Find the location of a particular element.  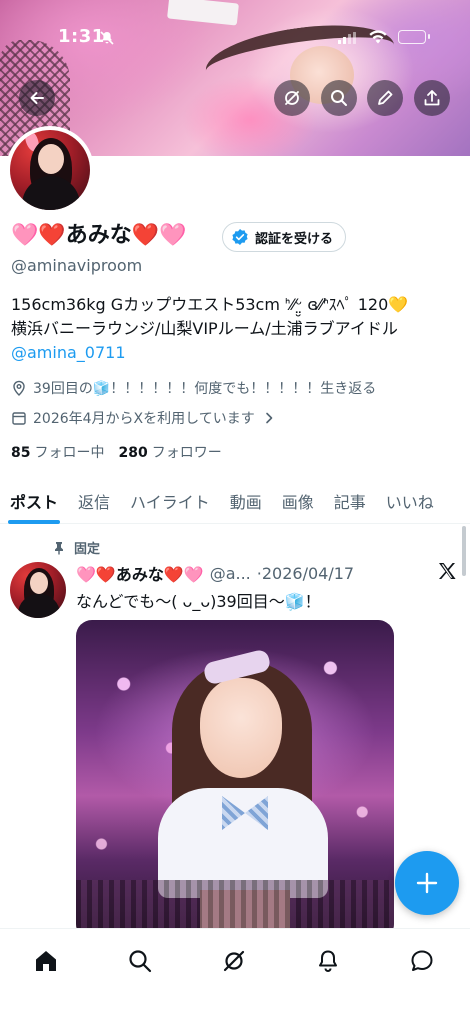

bottom-navigation is located at coordinates (235, 976).